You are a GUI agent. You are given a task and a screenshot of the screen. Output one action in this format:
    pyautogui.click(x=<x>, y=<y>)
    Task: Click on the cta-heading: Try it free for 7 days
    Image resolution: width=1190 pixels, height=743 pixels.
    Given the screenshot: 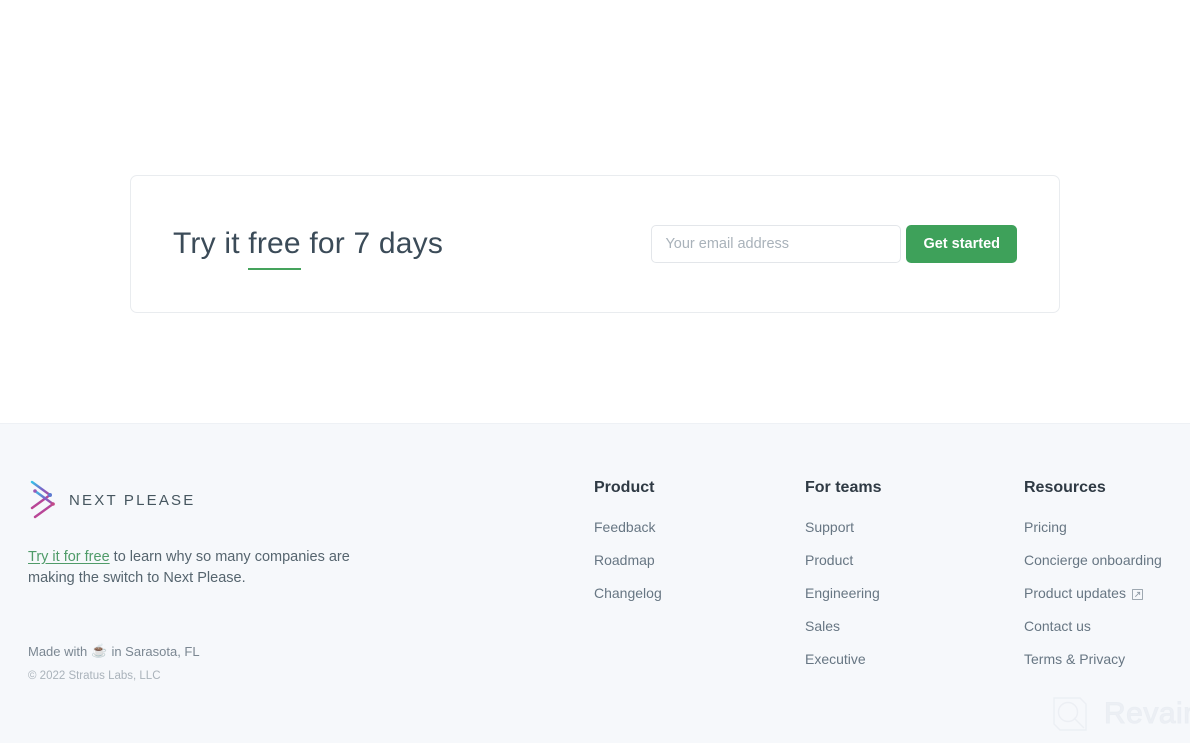 What is the action you would take?
    pyautogui.click(x=308, y=248)
    